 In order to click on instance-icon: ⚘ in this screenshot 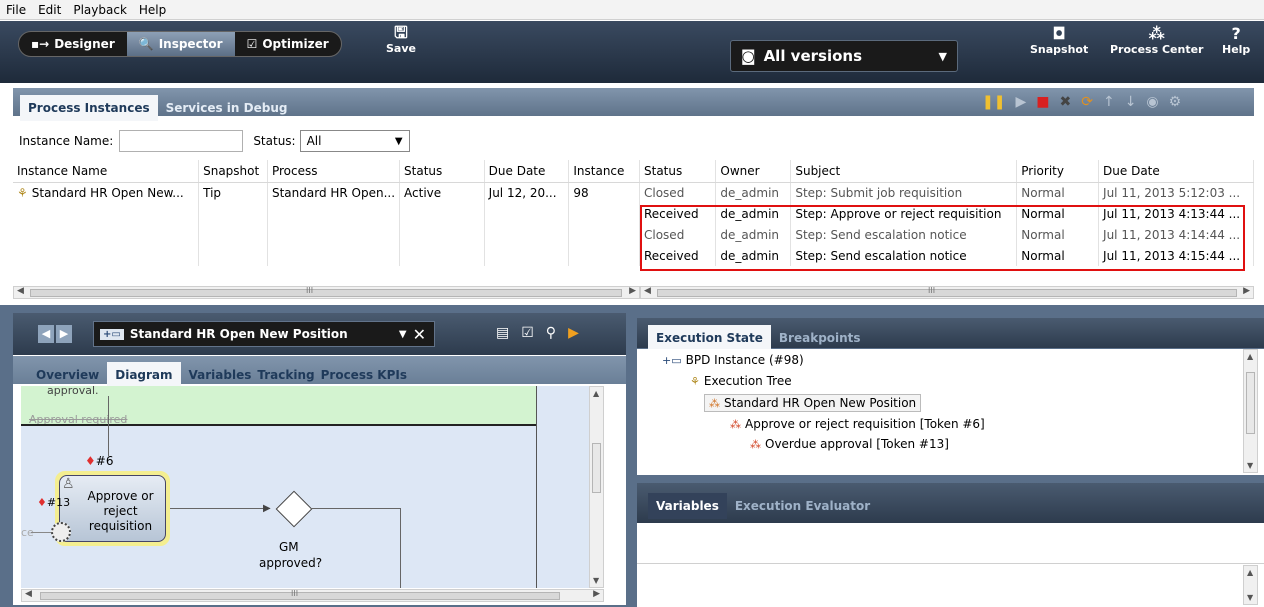, I will do `click(22, 192)`.